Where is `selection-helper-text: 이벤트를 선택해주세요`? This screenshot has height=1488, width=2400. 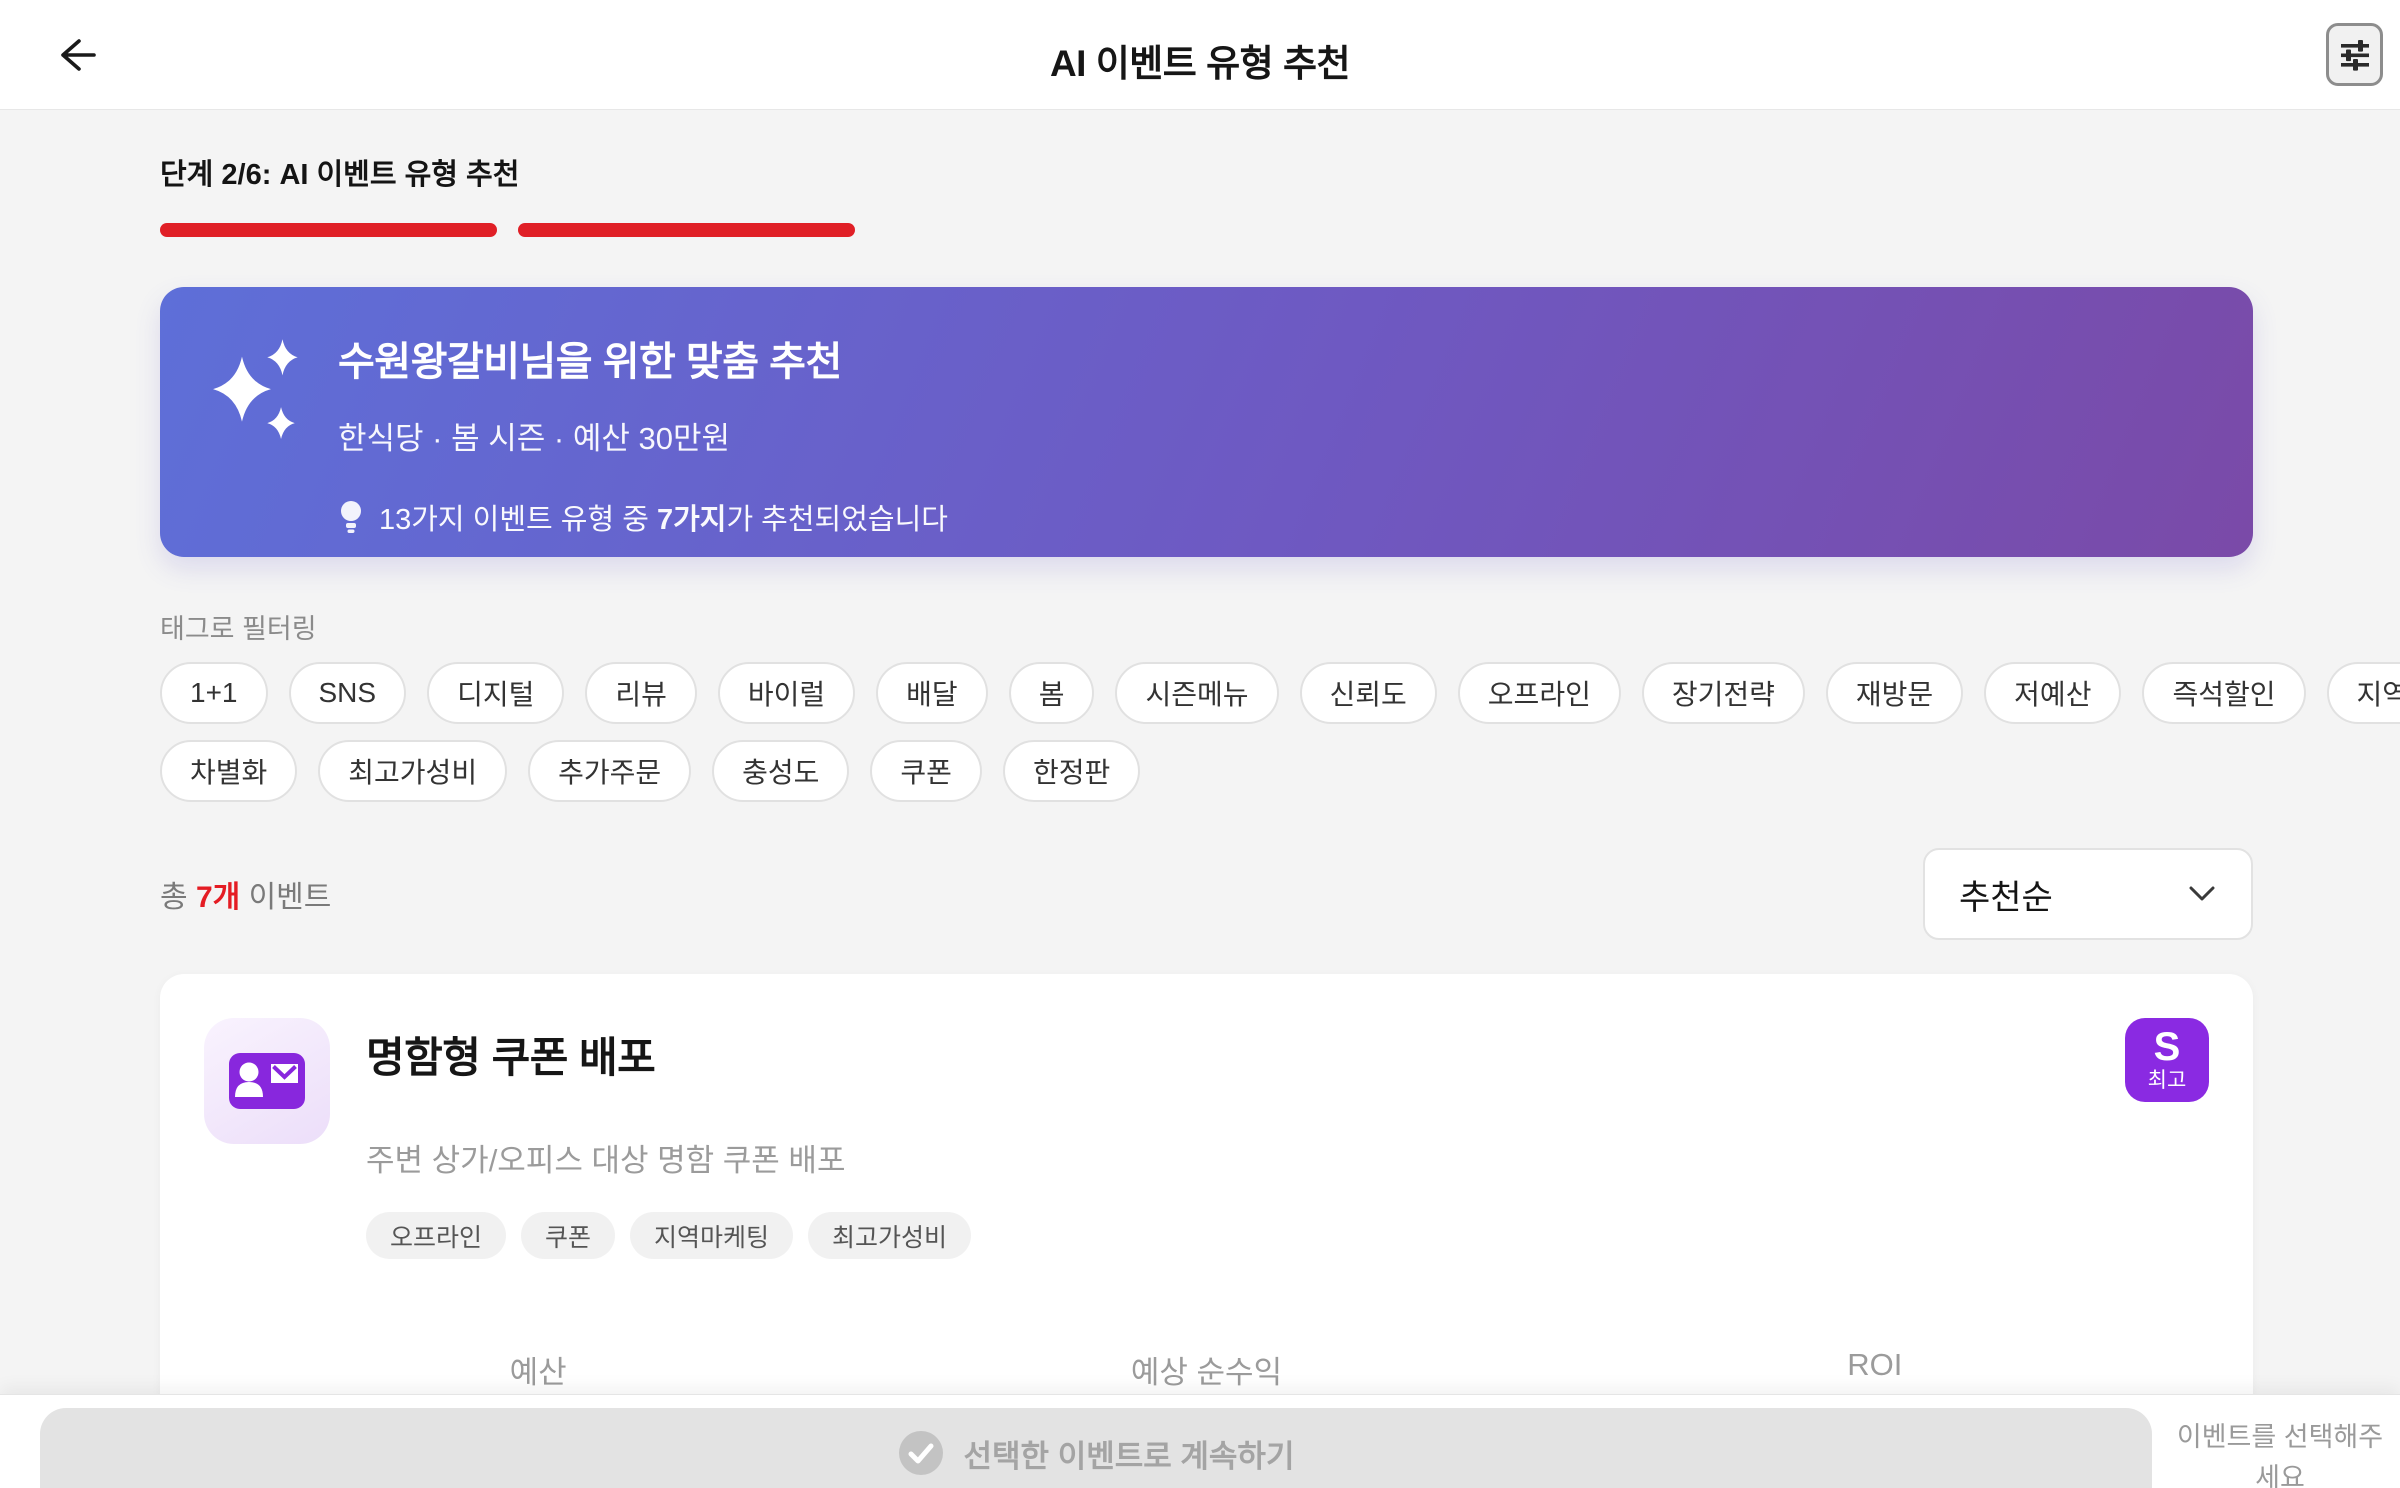 selection-helper-text: 이벤트를 선택해주세요 is located at coordinates (2280, 1455).